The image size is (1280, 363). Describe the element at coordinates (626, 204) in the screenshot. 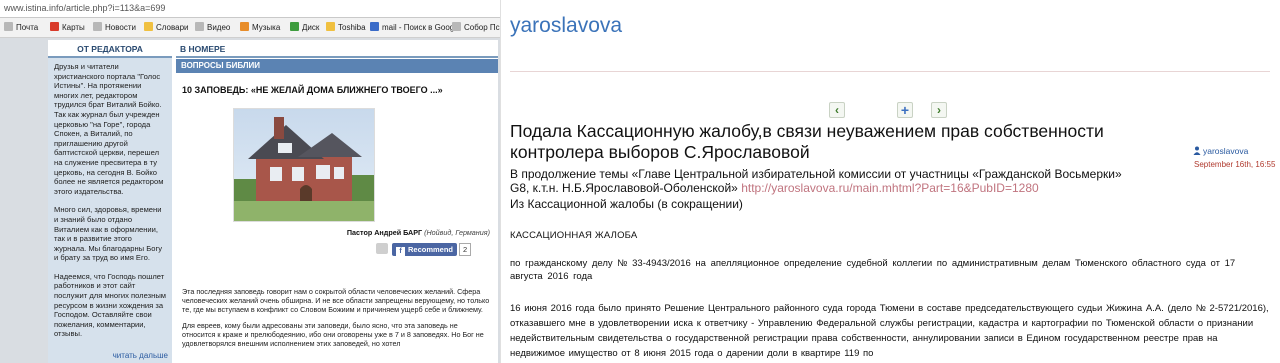

I see `intro-line: Из Кассационной жалобы (в сокращении)` at that location.